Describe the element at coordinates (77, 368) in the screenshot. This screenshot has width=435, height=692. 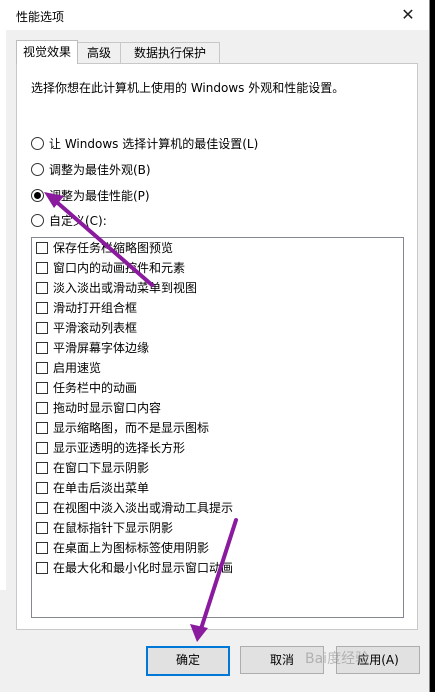
I see `checkbox-label: 启用速览` at that location.